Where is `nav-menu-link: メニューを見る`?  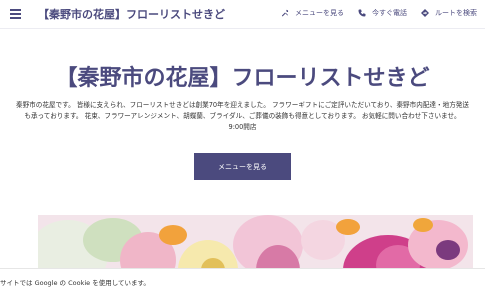 nav-menu-link: メニューを見る is located at coordinates (312, 13).